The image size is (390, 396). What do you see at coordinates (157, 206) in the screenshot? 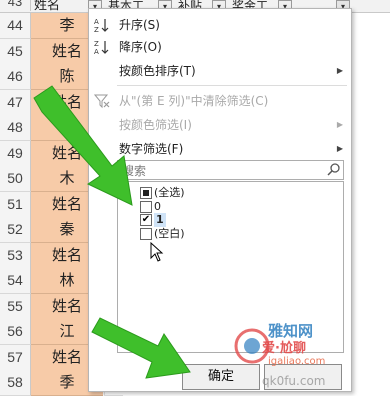
I see `list-item-label: 0` at bounding box center [157, 206].